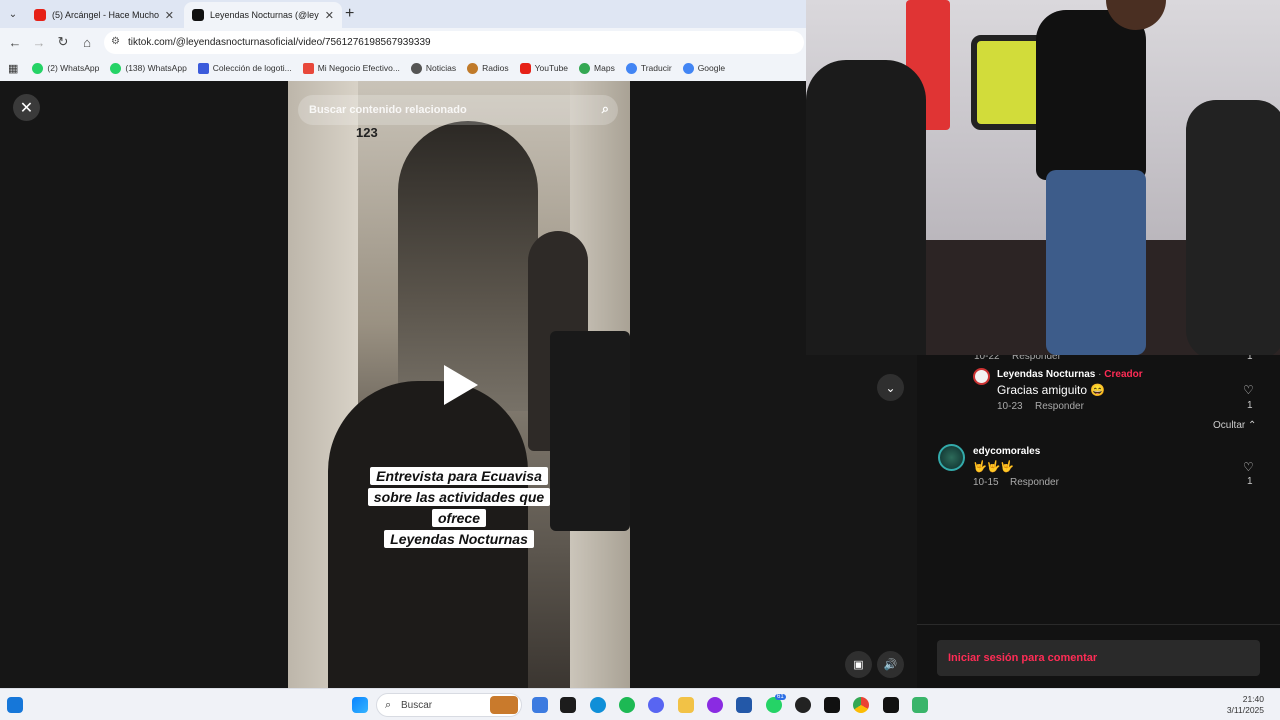 The image size is (1280, 720). What do you see at coordinates (656, 705) in the screenshot?
I see `discord-icon` at bounding box center [656, 705].